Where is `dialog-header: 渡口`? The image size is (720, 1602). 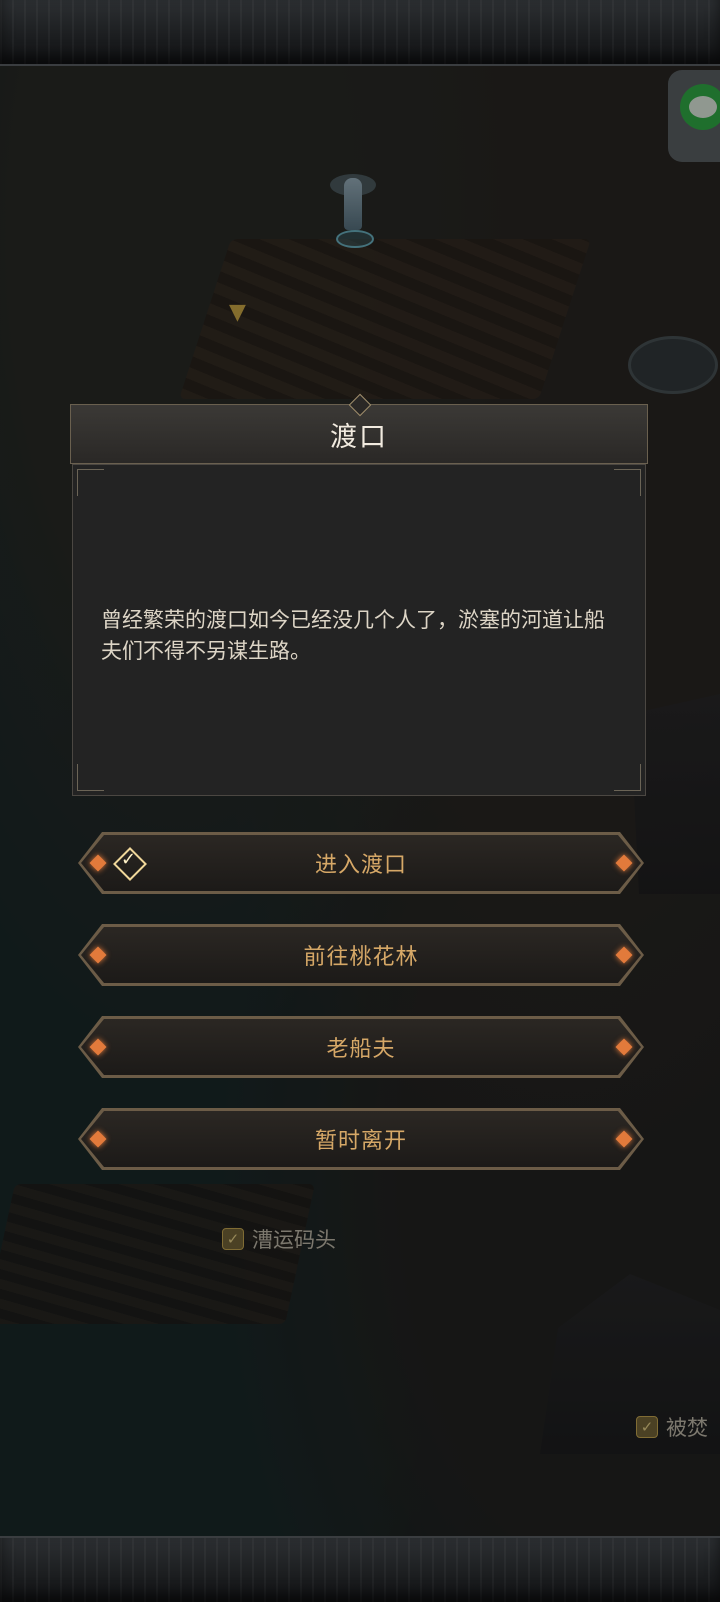 dialog-header: 渡口 is located at coordinates (359, 428).